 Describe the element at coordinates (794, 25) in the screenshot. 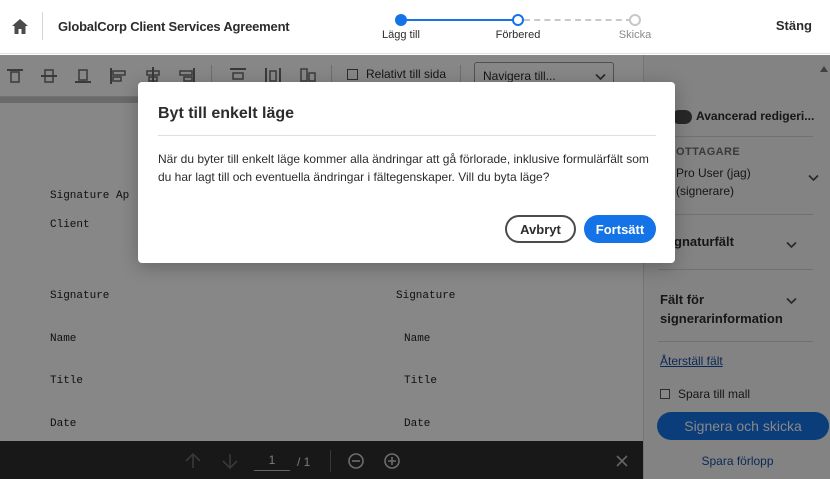

I see `close-button: Stäng` at that location.